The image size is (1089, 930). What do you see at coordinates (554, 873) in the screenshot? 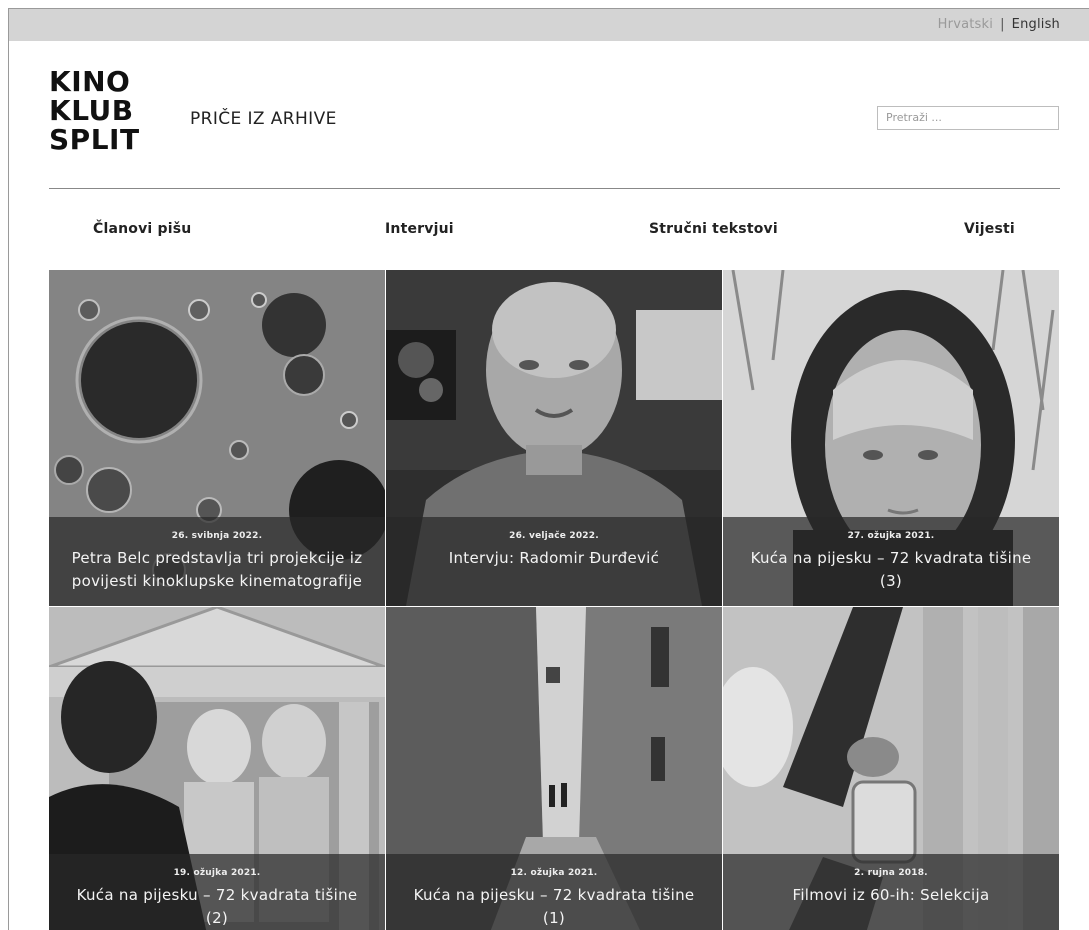
I see `post-date: 12. ožujka 2021.` at bounding box center [554, 873].